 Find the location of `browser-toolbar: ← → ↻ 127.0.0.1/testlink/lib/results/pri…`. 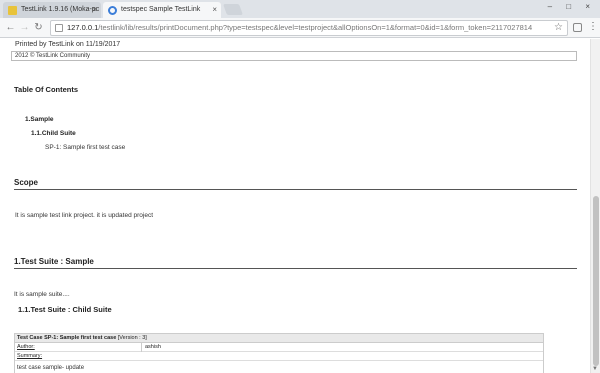

browser-toolbar: ← → ↻ 127.0.0.1/testlink/lib/results/pri… is located at coordinates (300, 28).